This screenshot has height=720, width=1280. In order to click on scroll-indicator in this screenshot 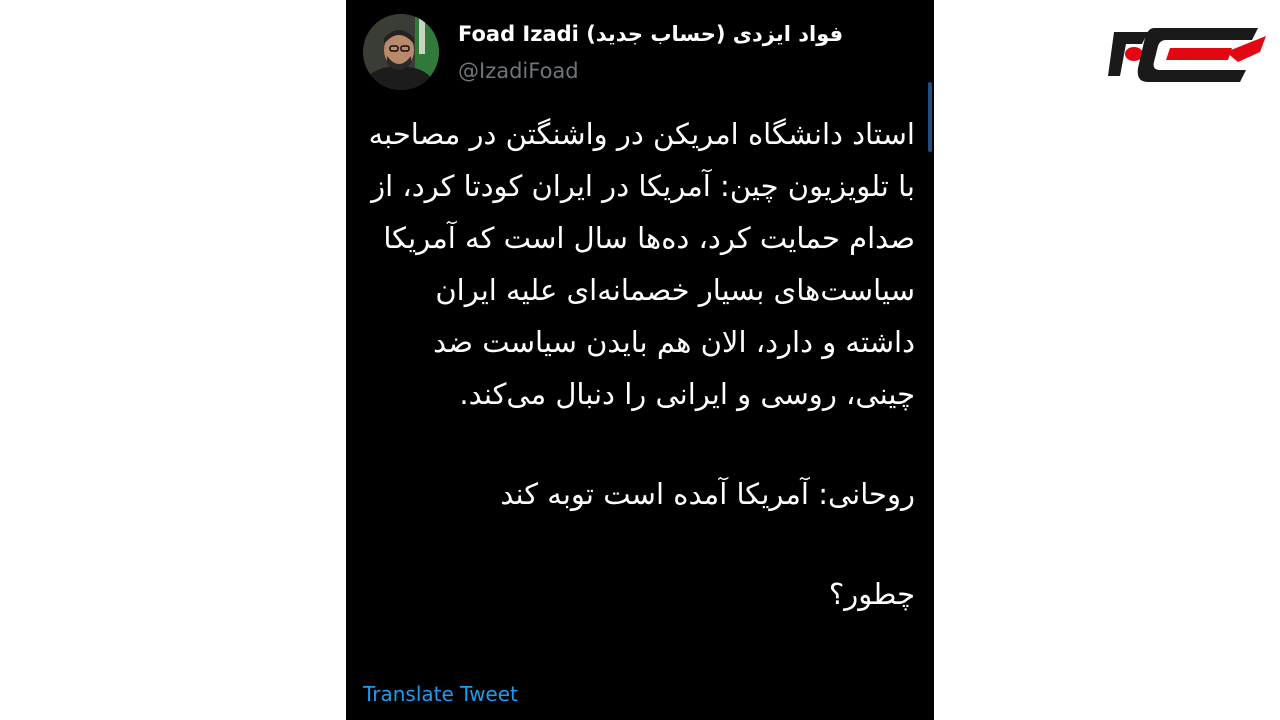, I will do `click(930, 117)`.